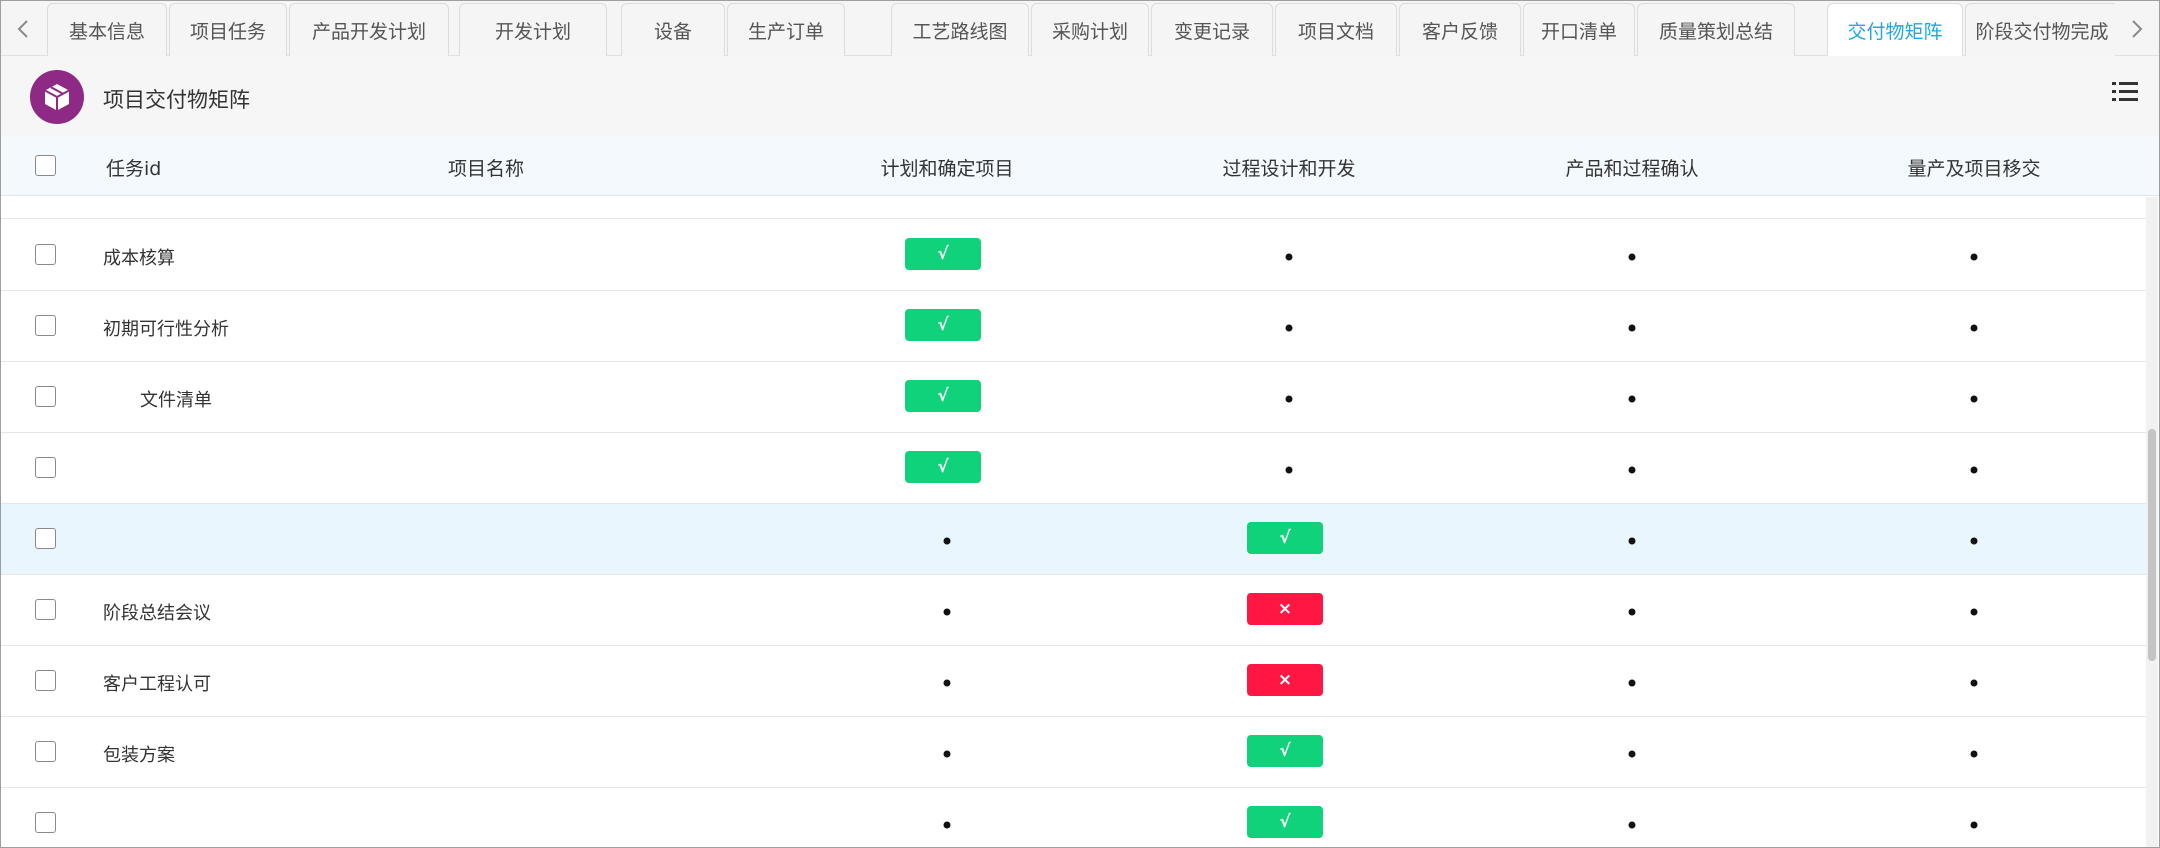  I want to click on row-task-name: 阶段总结会议, so click(157, 613).